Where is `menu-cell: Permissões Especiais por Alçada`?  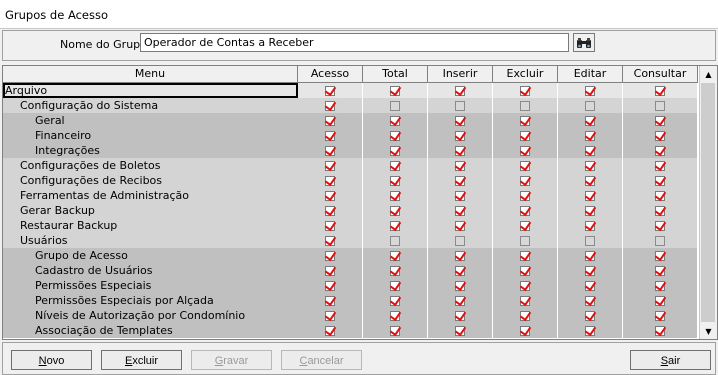
menu-cell: Permissões Especiais por Alçada is located at coordinates (150, 300).